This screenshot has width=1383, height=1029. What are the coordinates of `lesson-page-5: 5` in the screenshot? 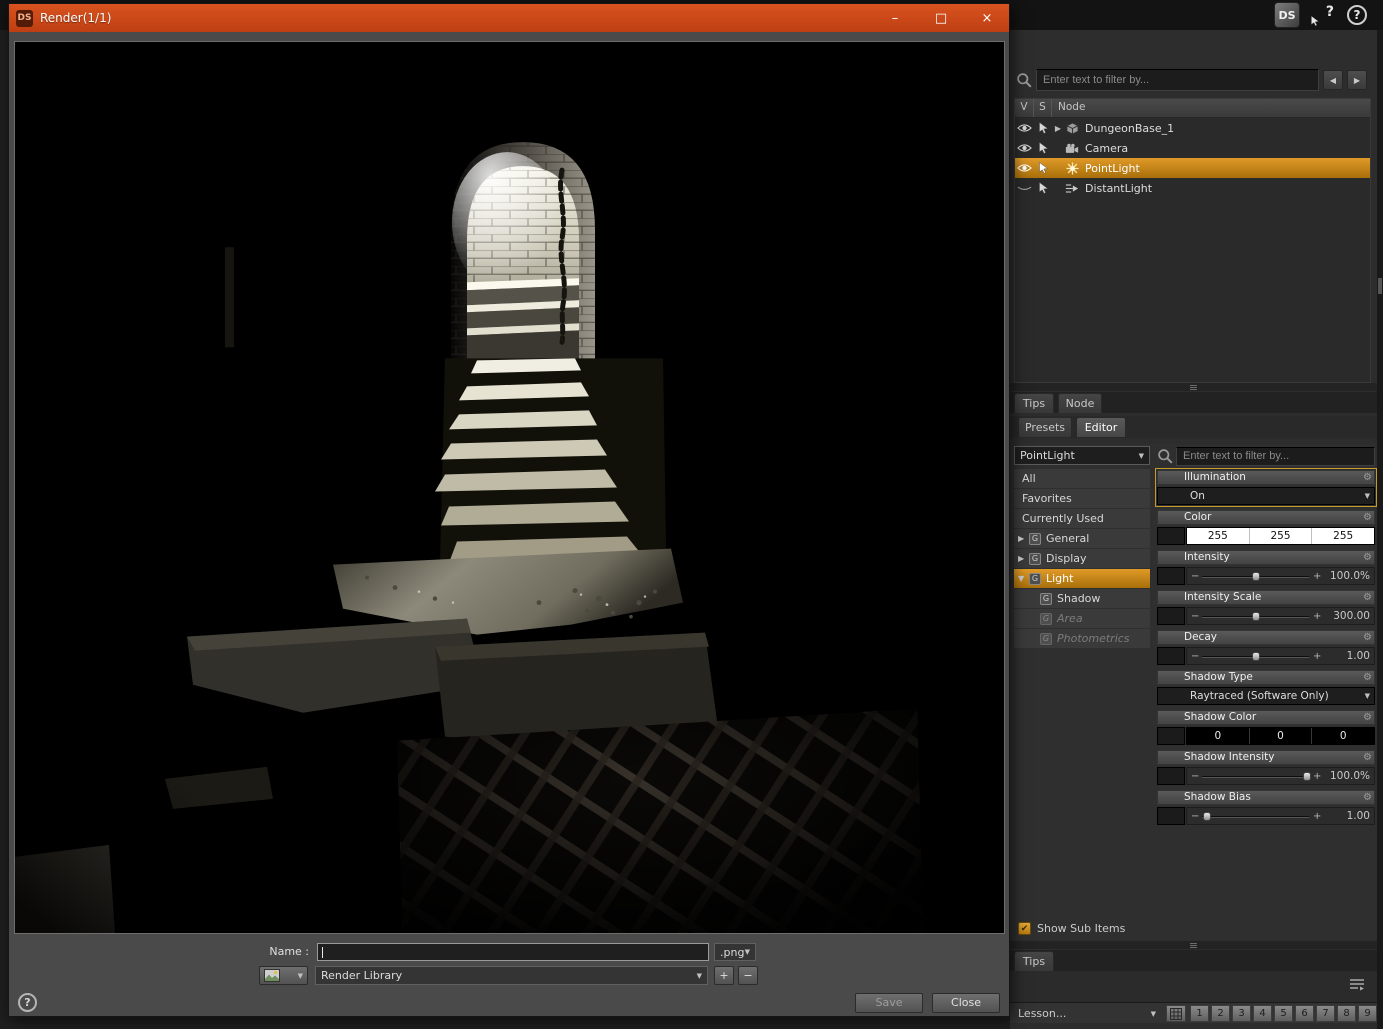 It's located at (1283, 1013).